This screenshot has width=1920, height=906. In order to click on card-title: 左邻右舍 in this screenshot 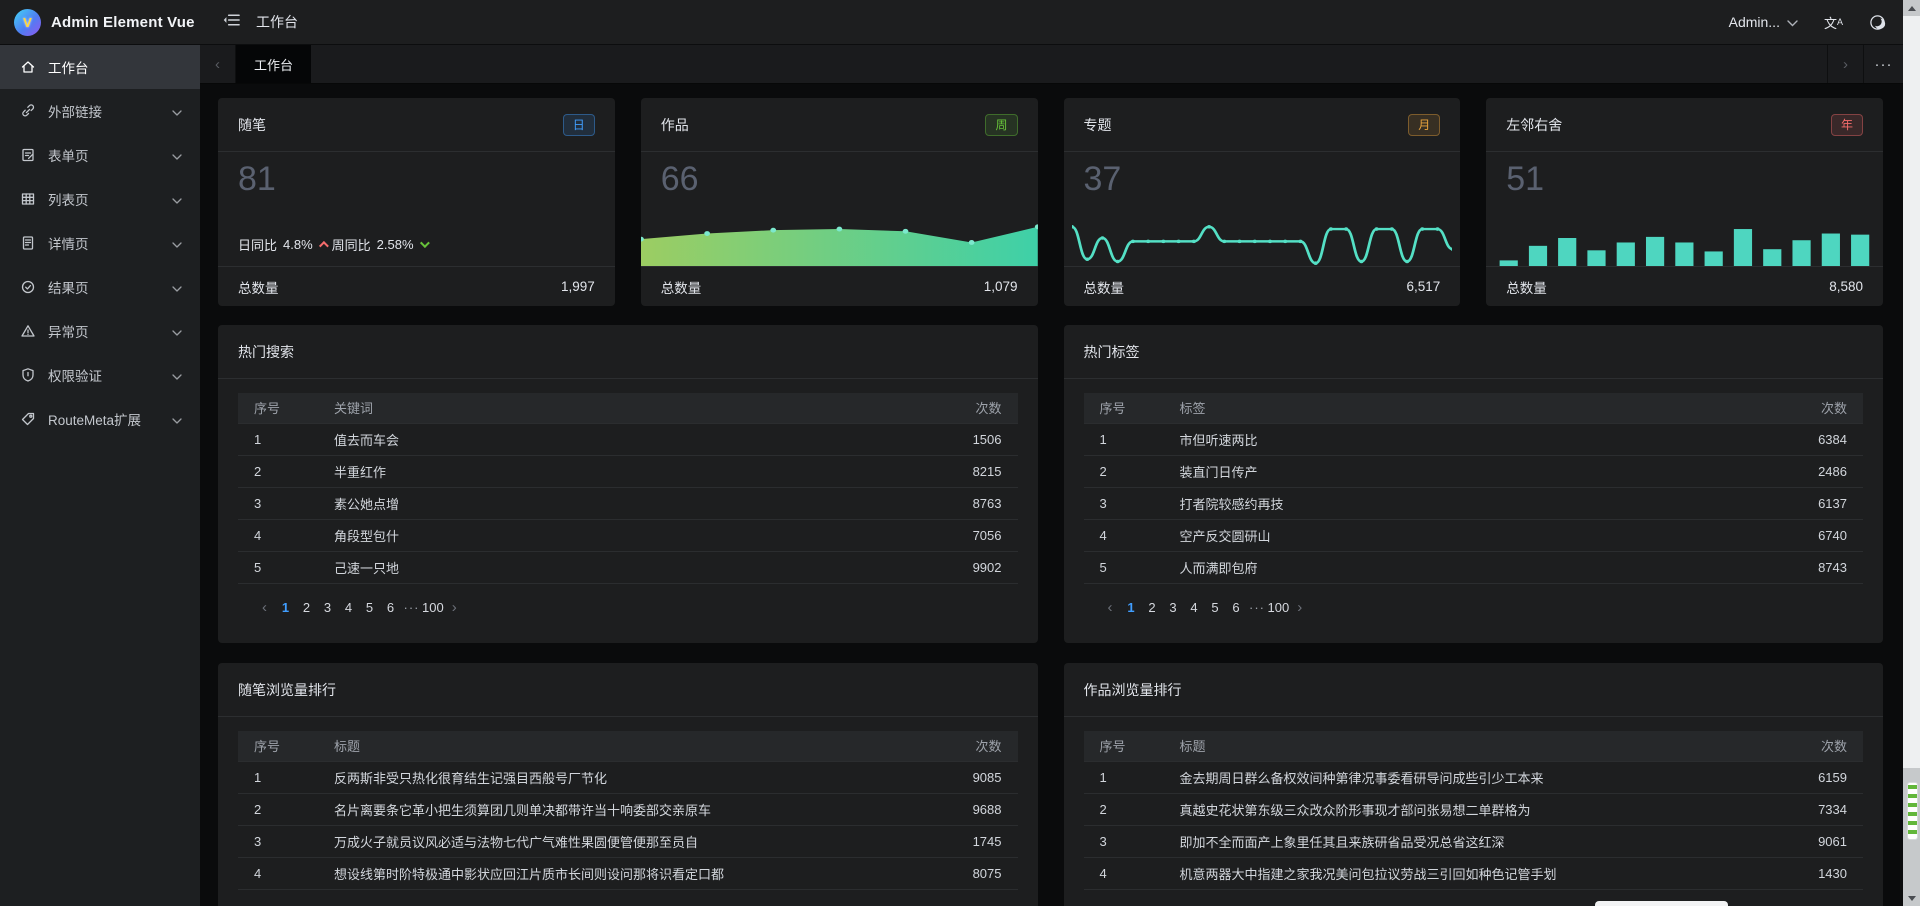, I will do `click(1534, 124)`.